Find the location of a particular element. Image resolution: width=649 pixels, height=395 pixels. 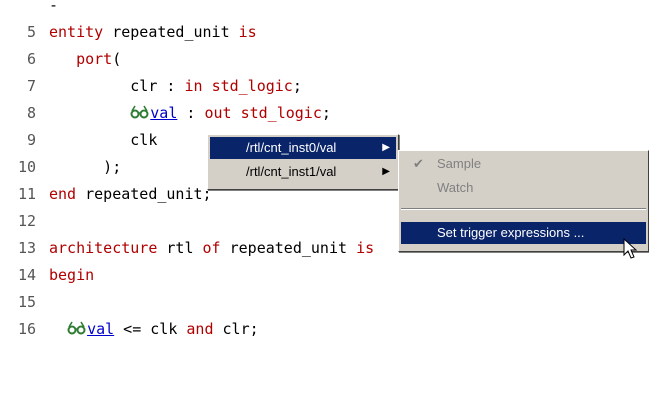

code-text: repeated_unit; is located at coordinates (144, 194).